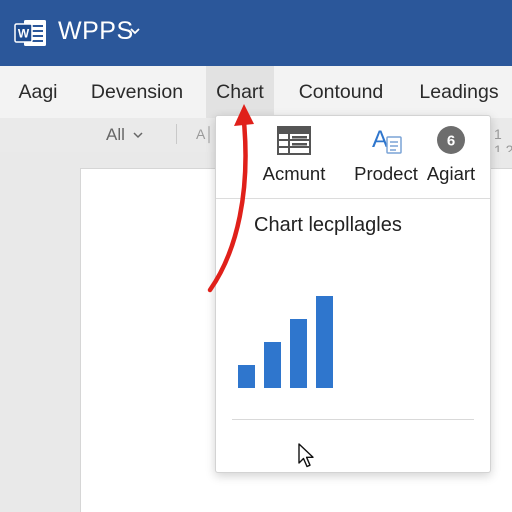 This screenshot has height=512, width=512. I want to click on filter-select: All, so click(125, 135).